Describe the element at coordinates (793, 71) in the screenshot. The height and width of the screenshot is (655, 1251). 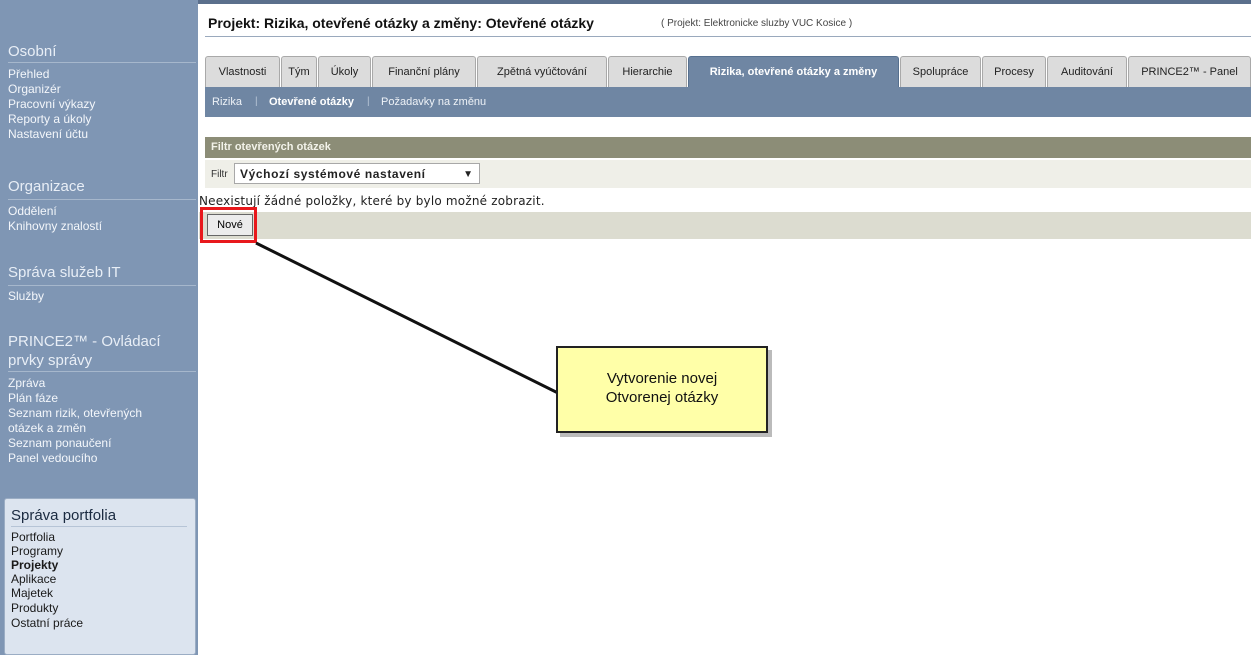
I see `tab-rizika-otazky-zmeny: Rizika, otevřené otázky a změny` at that location.